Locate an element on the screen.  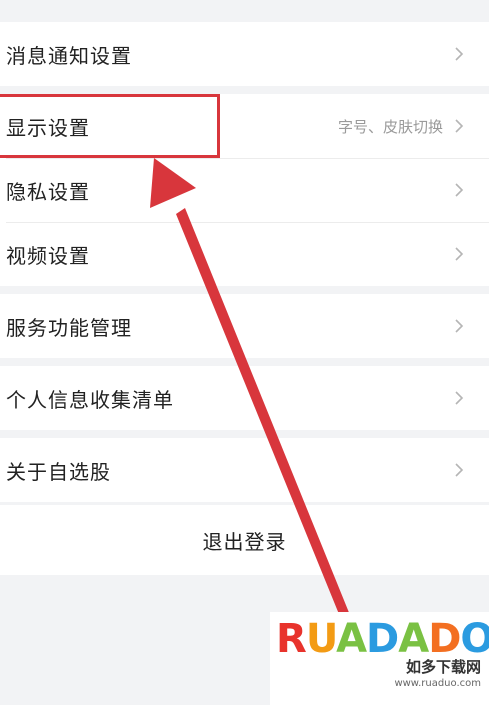
settings-item-label: 服务功能管理 is located at coordinates (69, 327).